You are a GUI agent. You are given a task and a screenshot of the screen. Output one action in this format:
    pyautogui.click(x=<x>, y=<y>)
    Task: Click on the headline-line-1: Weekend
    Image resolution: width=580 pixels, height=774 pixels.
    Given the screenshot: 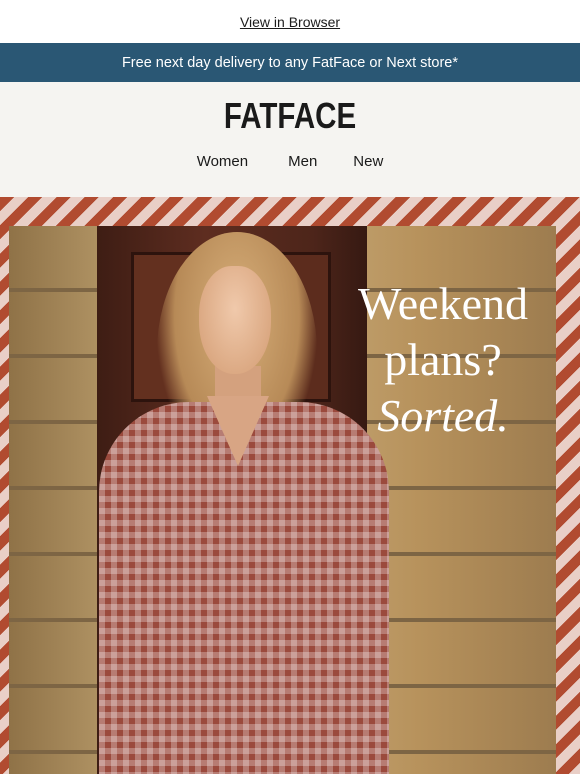 What is the action you would take?
    pyautogui.click(x=443, y=303)
    